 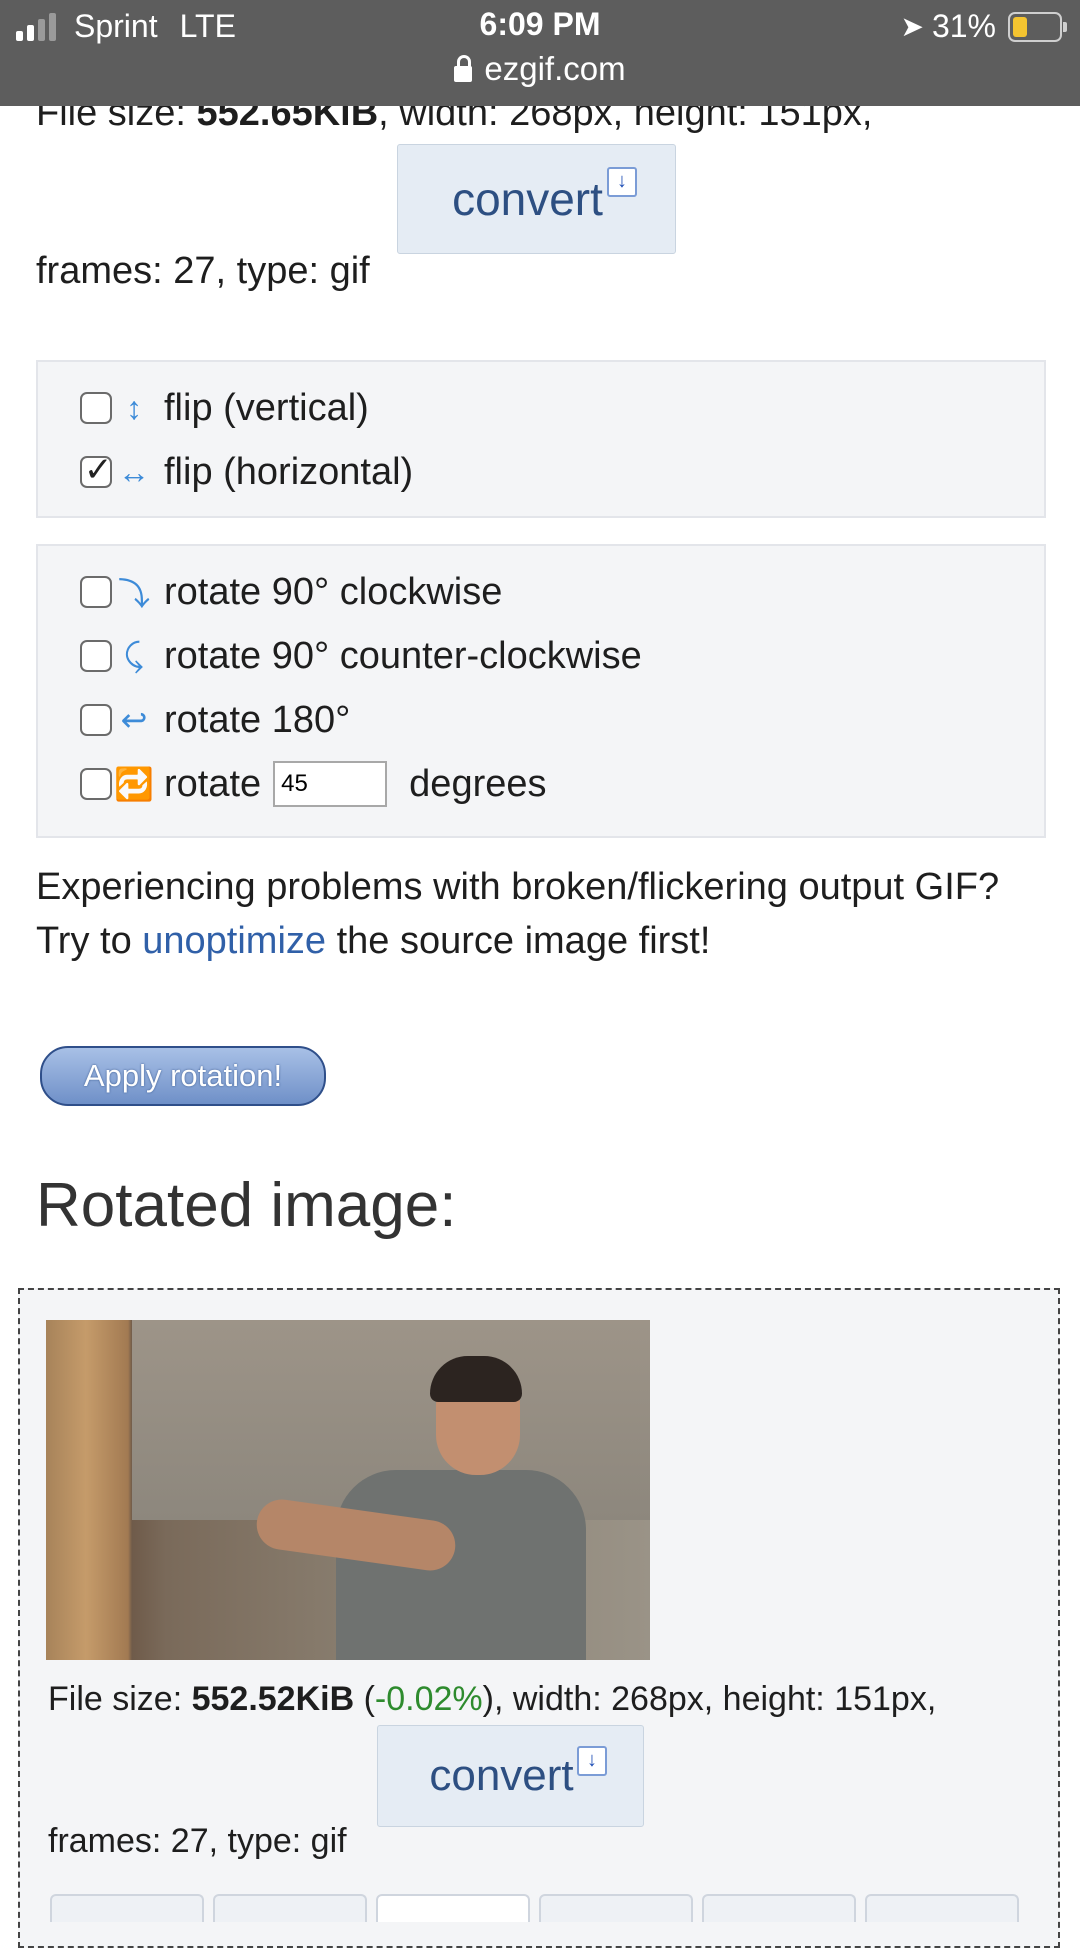 I want to click on option-rotate-180: ↩ rotate 180°, so click(x=215, y=720).